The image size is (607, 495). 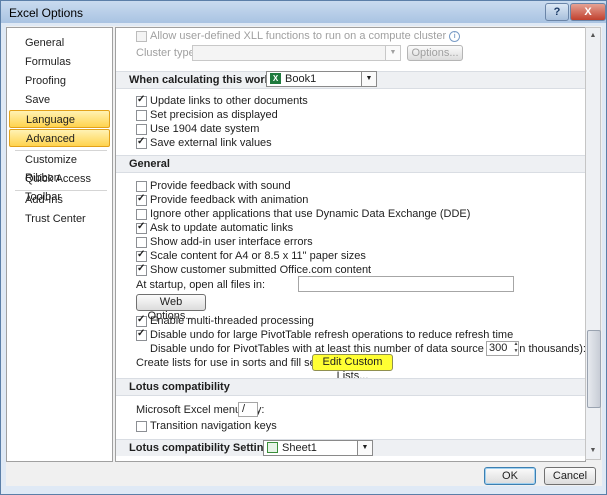 I want to click on startup-folder-label: At startup, open all files in:, so click(x=201, y=285).